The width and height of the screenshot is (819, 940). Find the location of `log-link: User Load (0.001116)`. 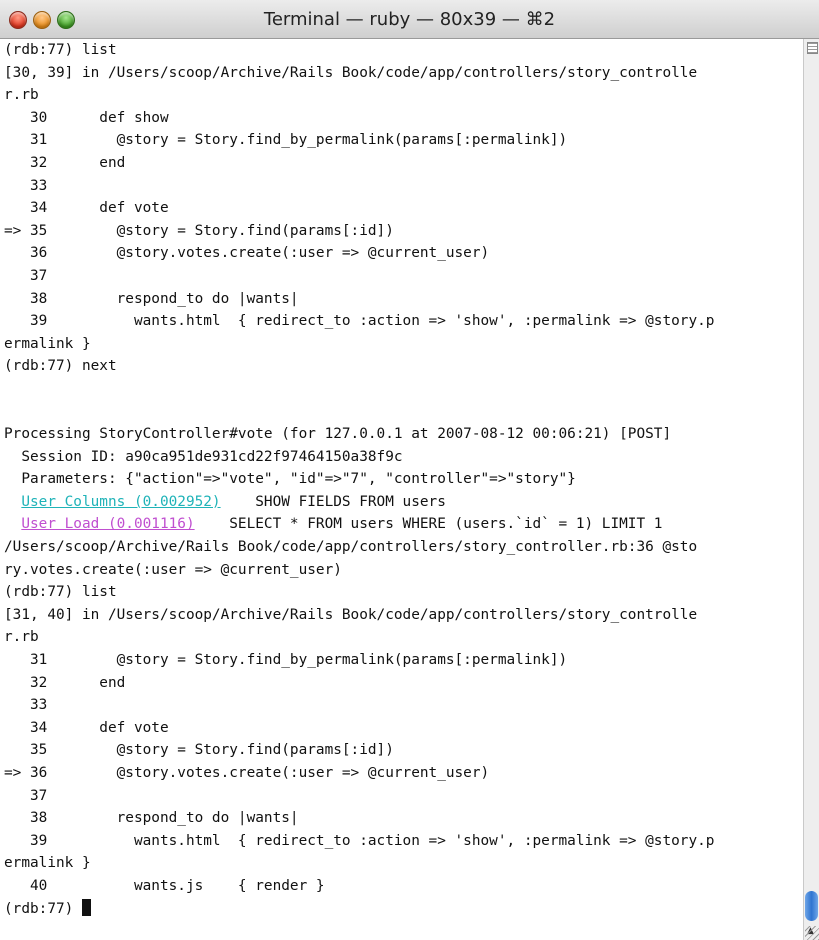

log-link: User Load (0.001116) is located at coordinates (107, 524).